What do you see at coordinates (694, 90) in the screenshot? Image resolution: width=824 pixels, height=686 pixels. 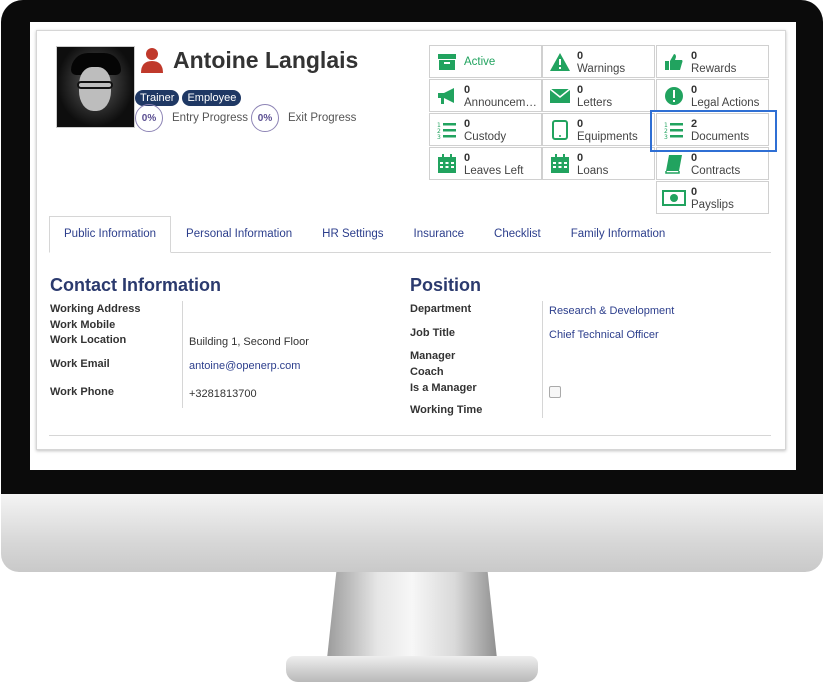 I see `legal-actions-count: 0` at bounding box center [694, 90].